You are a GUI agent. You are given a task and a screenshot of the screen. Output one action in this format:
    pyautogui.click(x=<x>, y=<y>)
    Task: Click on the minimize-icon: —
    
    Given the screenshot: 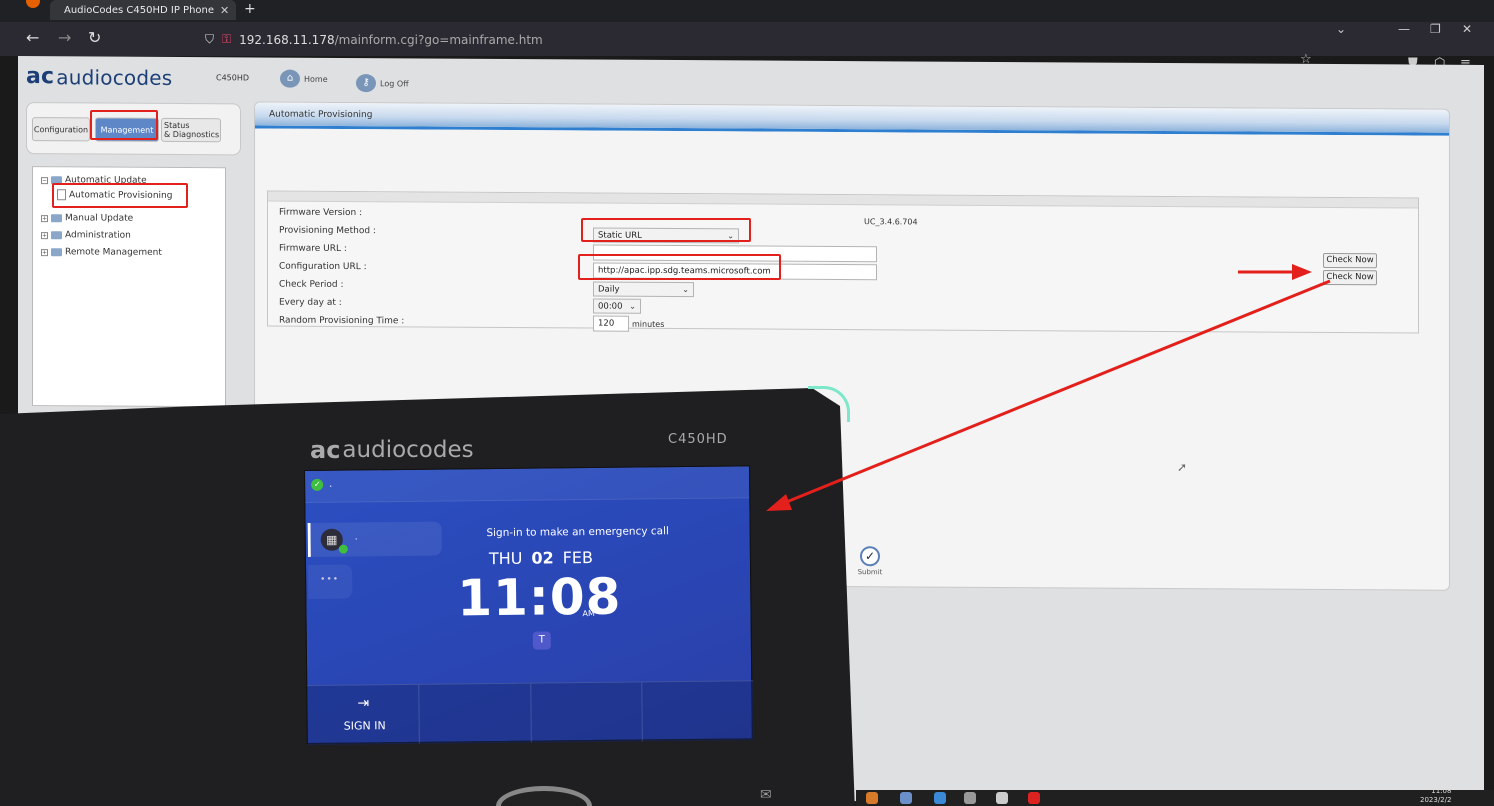 What is the action you would take?
    pyautogui.click(x=1404, y=29)
    